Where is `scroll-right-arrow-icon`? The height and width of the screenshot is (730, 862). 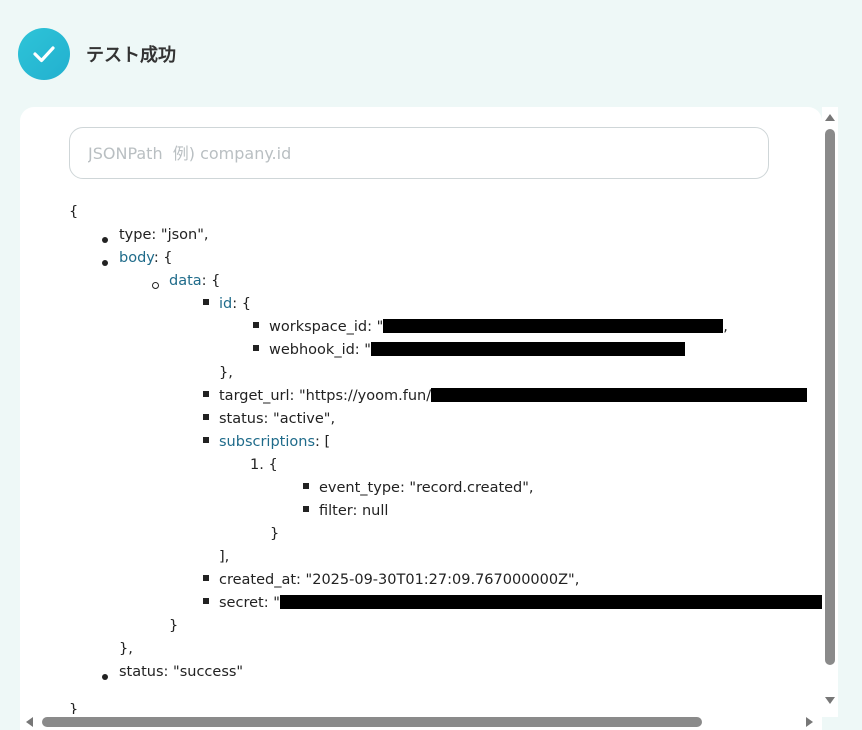 scroll-right-arrow-icon is located at coordinates (809, 722).